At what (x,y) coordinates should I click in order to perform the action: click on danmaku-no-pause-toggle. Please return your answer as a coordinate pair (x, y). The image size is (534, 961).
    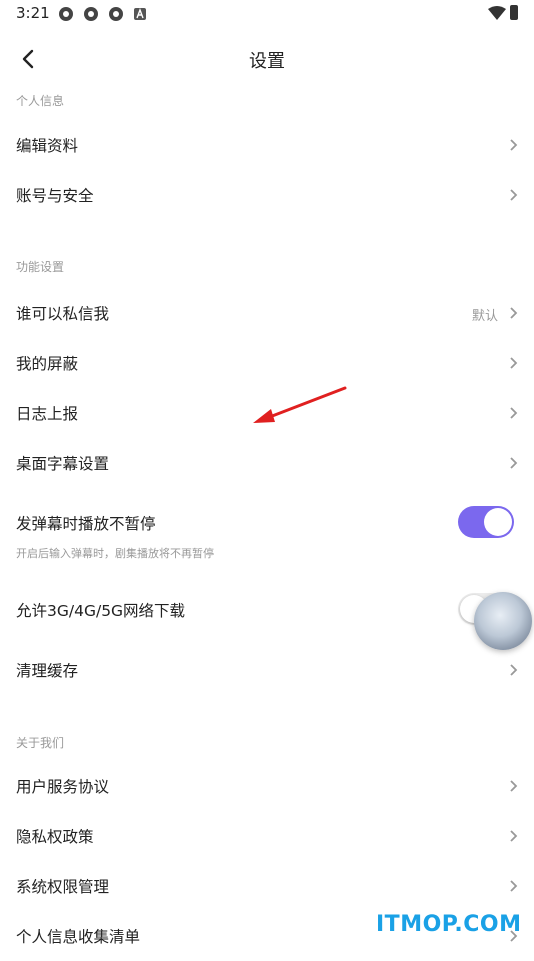
    Looking at the image, I should click on (486, 522).